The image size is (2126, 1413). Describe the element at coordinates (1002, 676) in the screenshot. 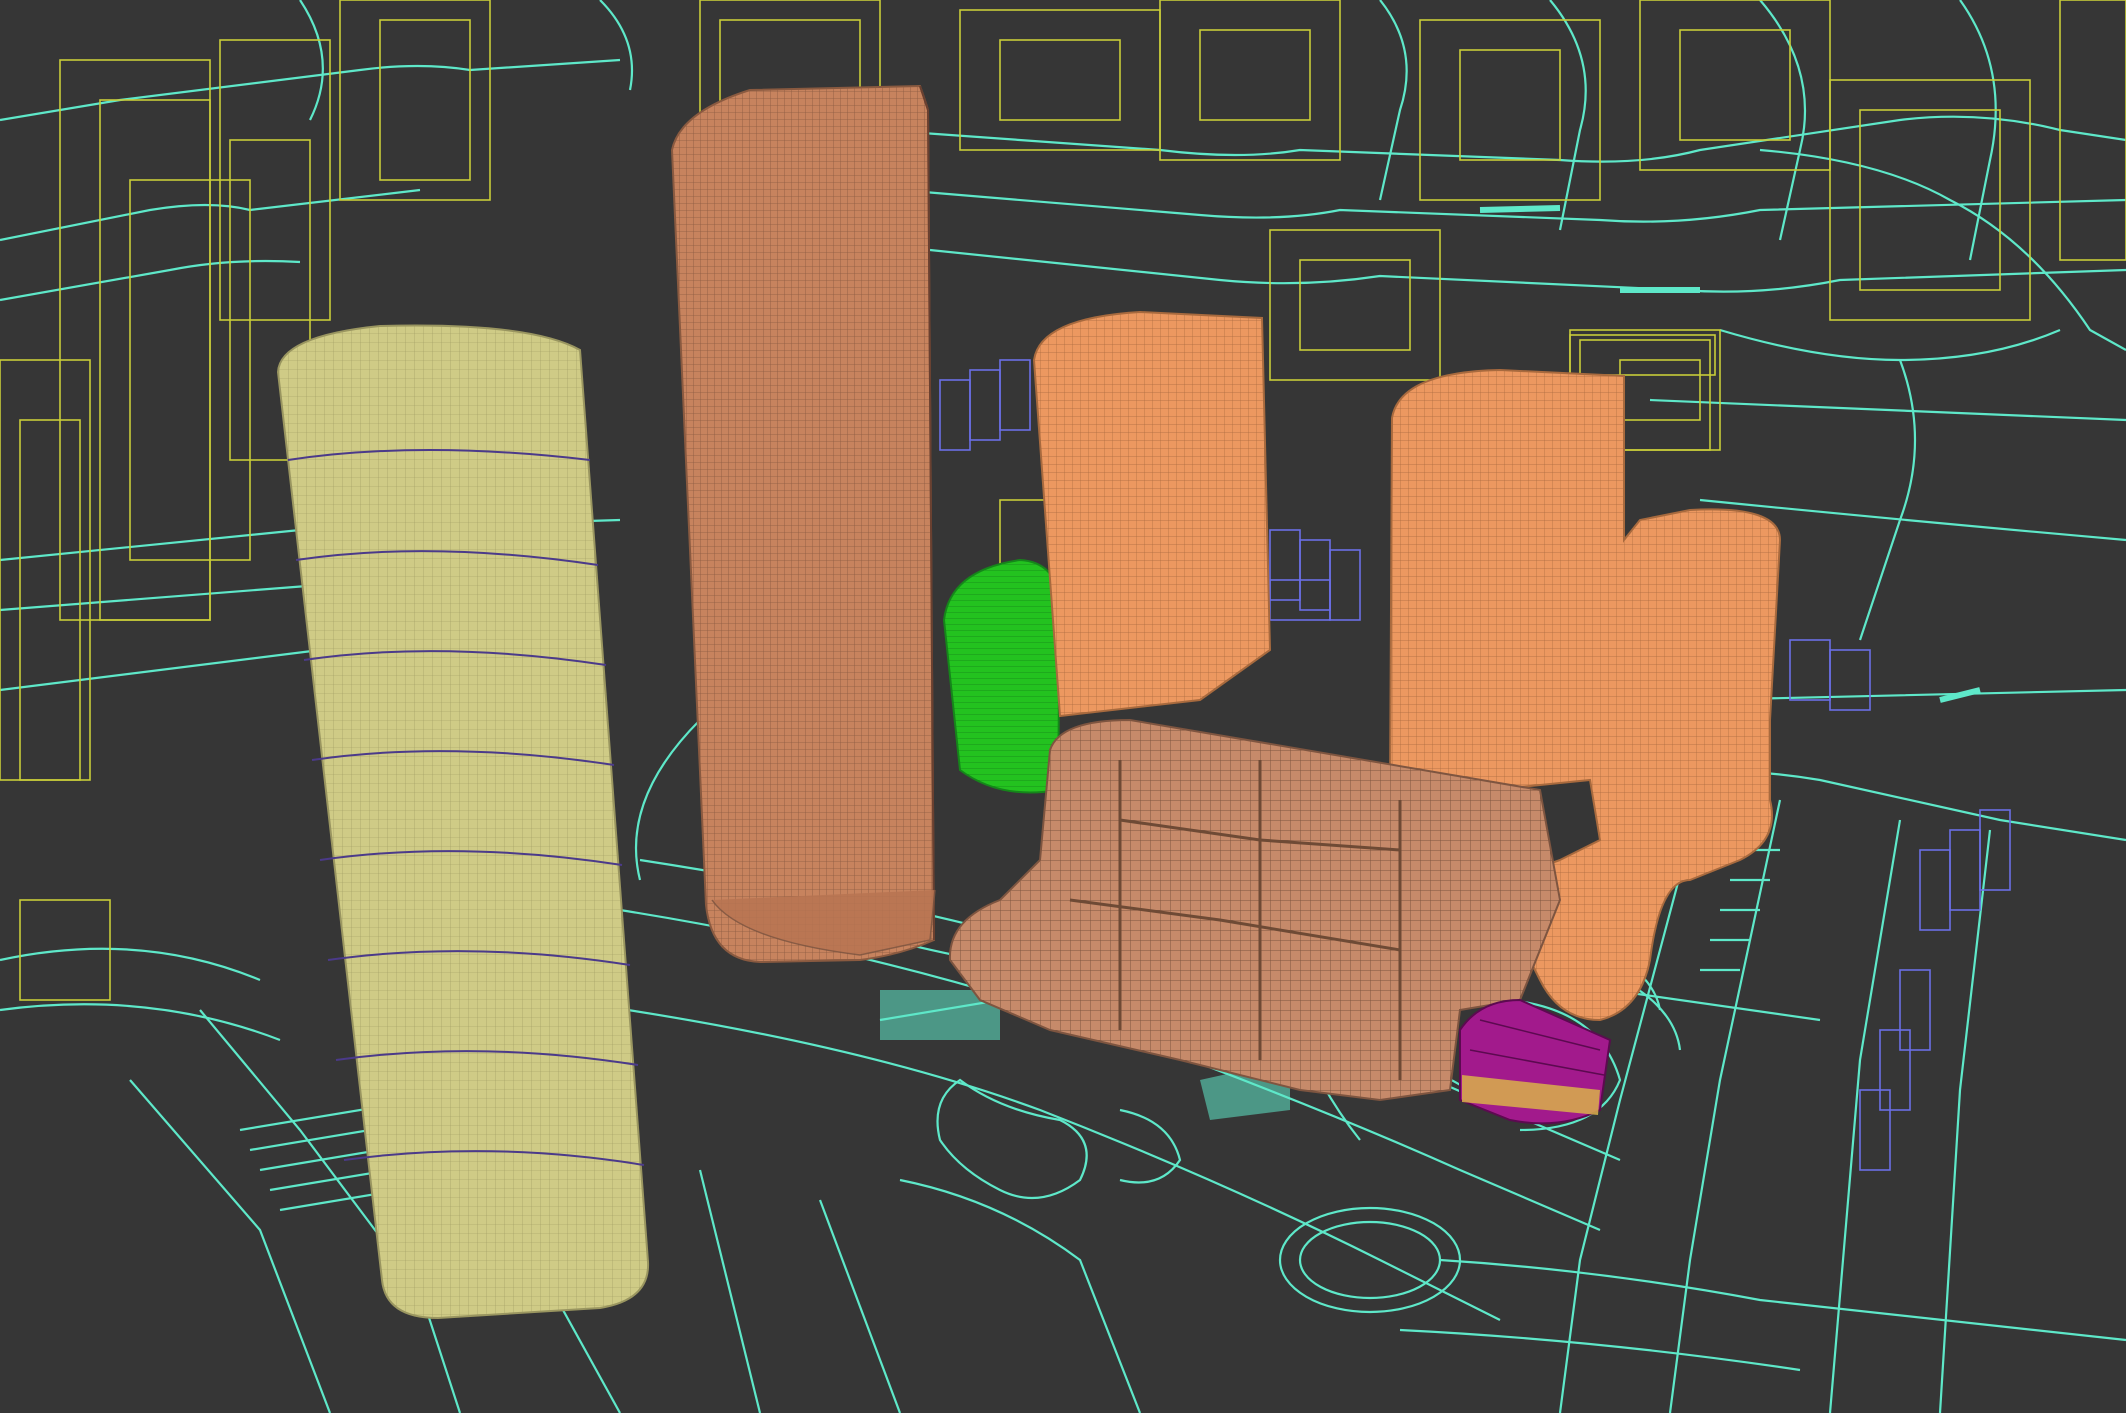

I see `green-canopy` at that location.